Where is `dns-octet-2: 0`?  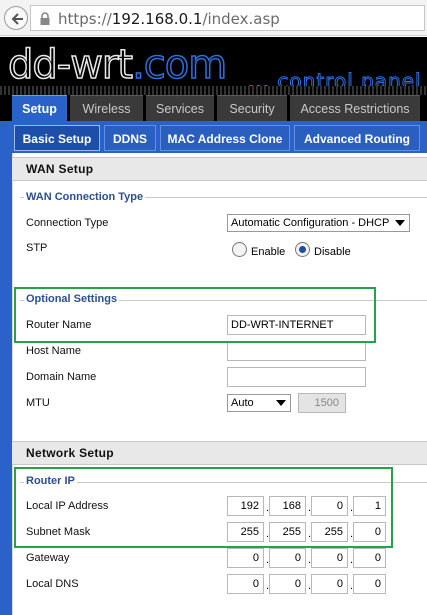 dns-octet-2: 0 is located at coordinates (287, 584).